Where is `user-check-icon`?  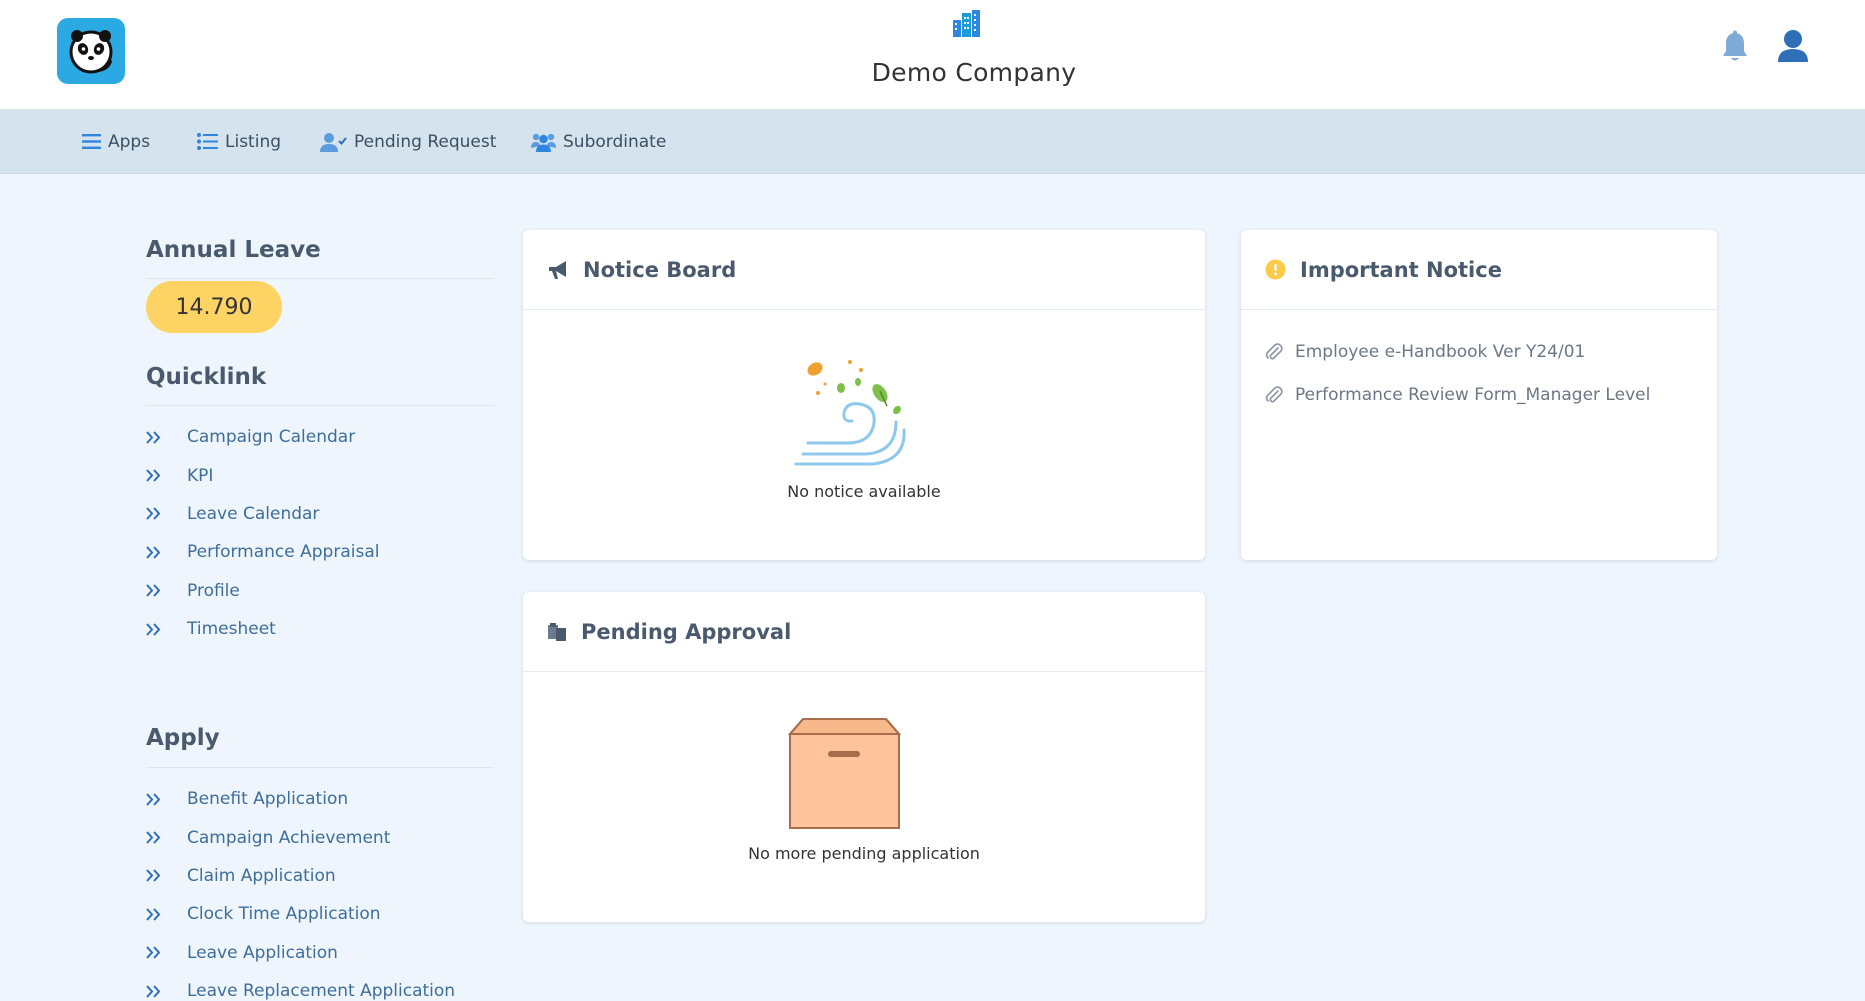
user-check-icon is located at coordinates (333, 142).